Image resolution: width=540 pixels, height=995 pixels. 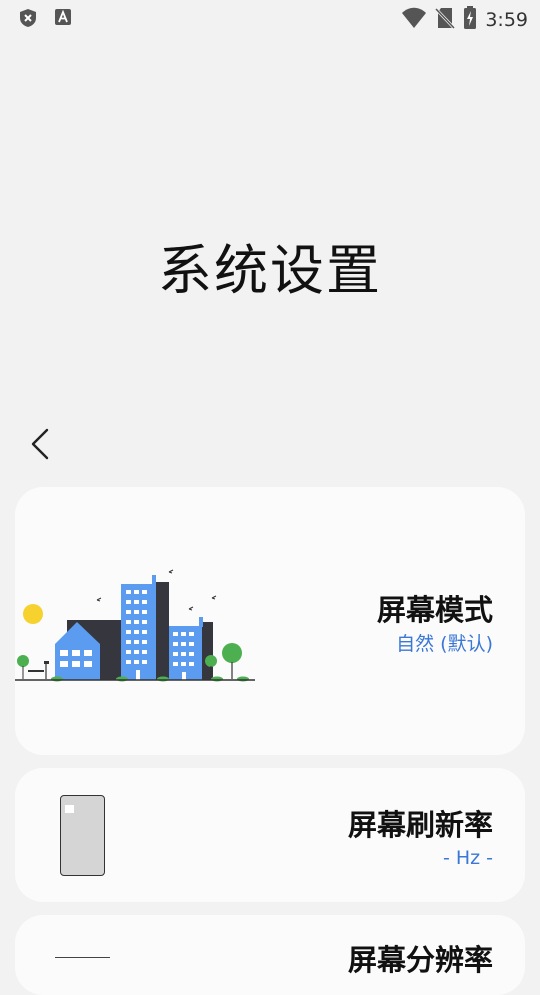 What do you see at coordinates (467, 858) in the screenshot?
I see `refresh-rate-value: - Hz -` at bounding box center [467, 858].